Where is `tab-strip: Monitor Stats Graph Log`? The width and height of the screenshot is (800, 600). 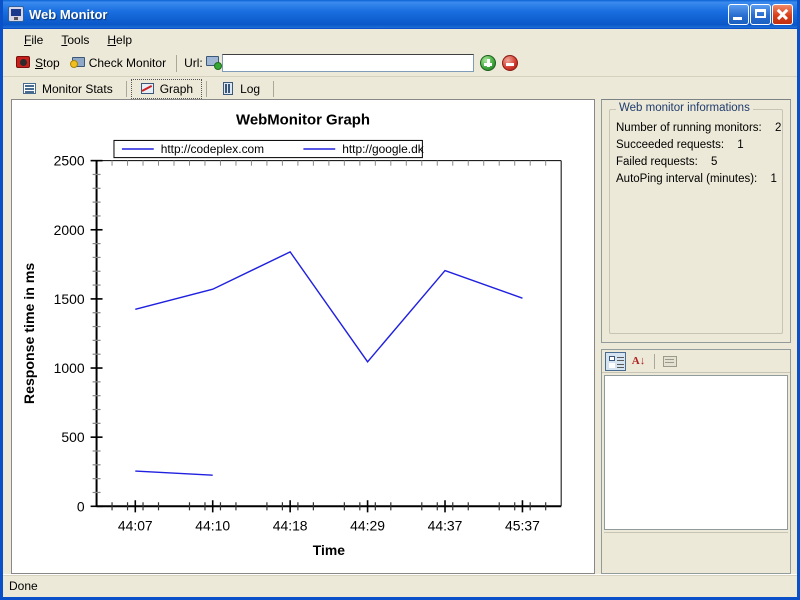 tab-strip: Monitor Stats Graph Log is located at coordinates (400, 88).